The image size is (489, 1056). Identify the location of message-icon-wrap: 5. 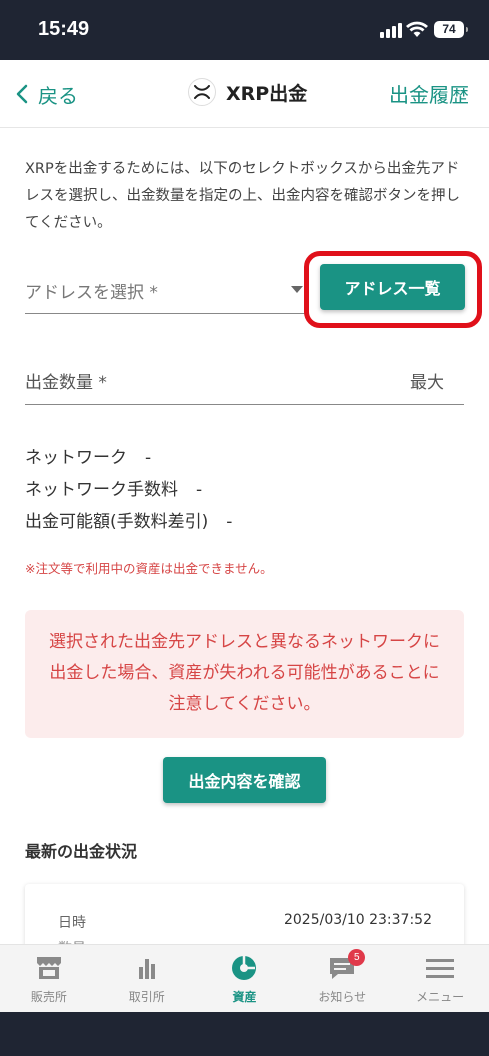
(347, 965).